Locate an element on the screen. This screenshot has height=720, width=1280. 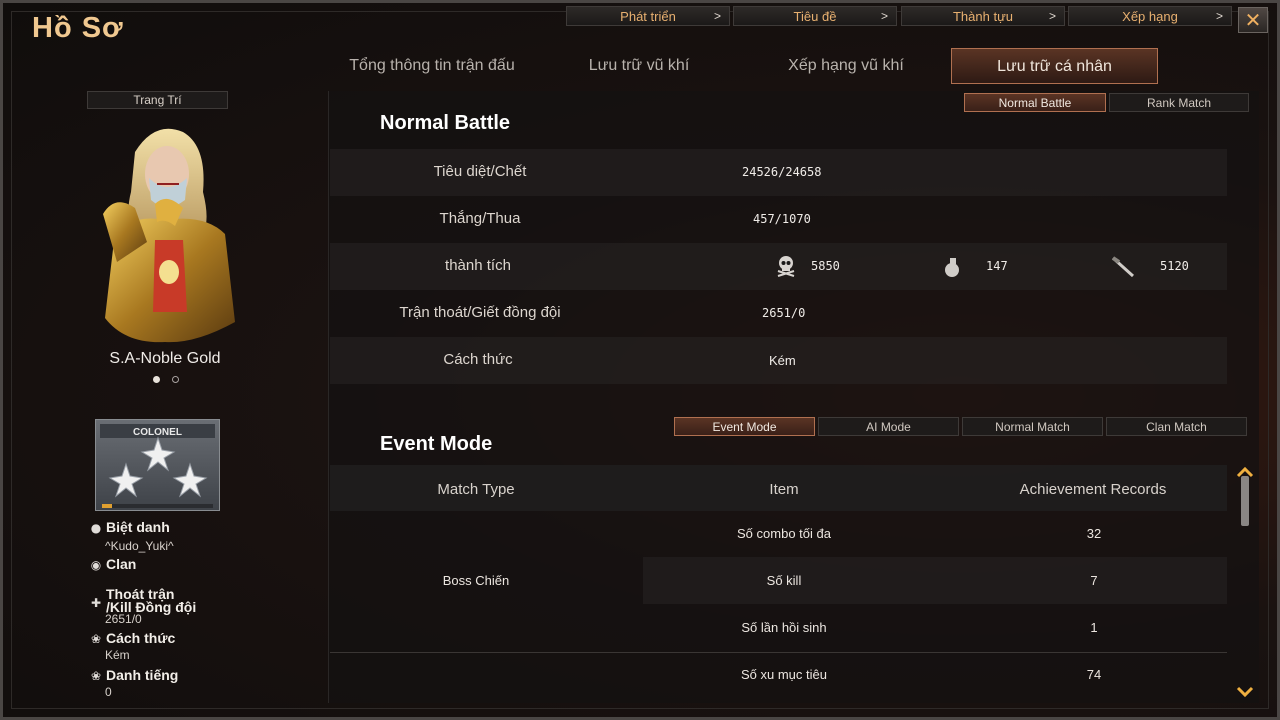
stat-label: thành tích is located at coordinates (478, 265).